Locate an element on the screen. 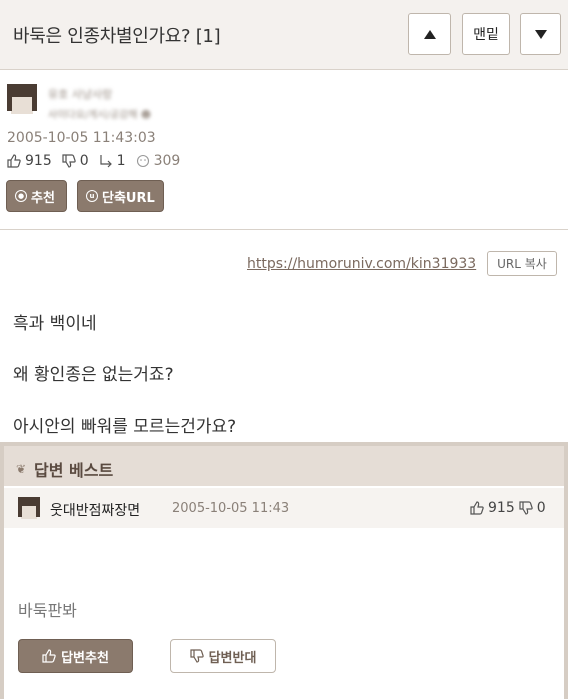 The height and width of the screenshot is (699, 568). answer-downvote-button: 답변반대 is located at coordinates (223, 656).